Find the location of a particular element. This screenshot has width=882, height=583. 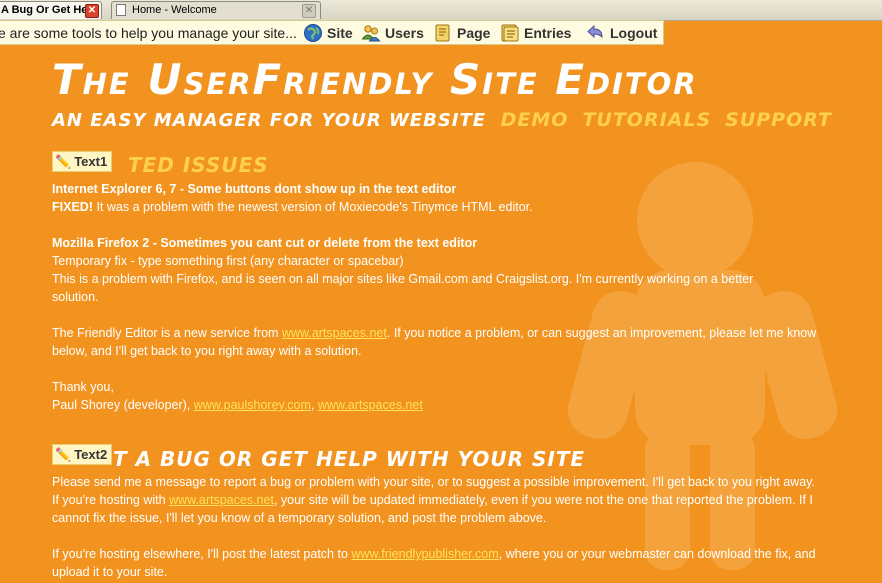

entries-button: Entries is located at coordinates (535, 33).